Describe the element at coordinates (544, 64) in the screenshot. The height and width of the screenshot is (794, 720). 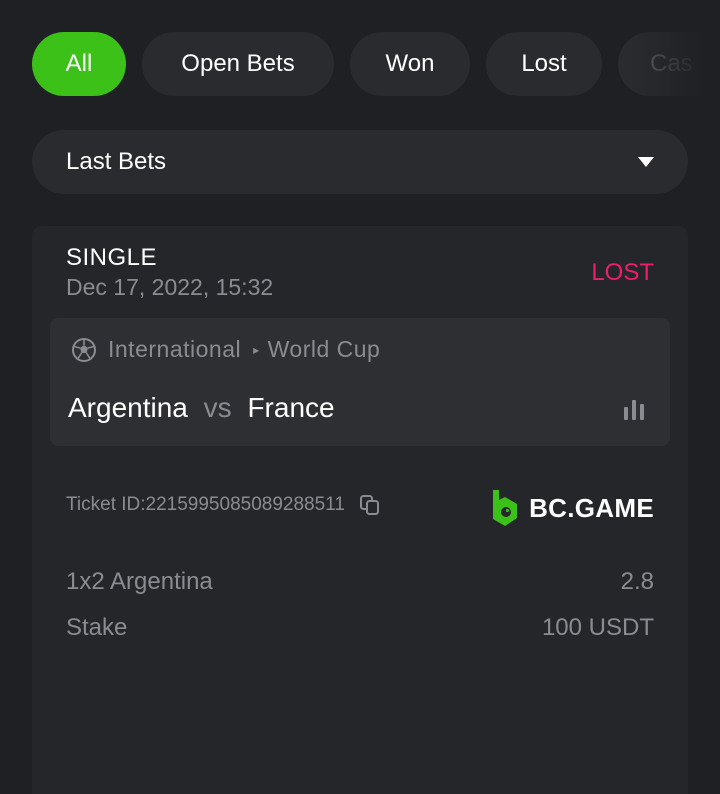
I see `tab-lost: Lost` at that location.